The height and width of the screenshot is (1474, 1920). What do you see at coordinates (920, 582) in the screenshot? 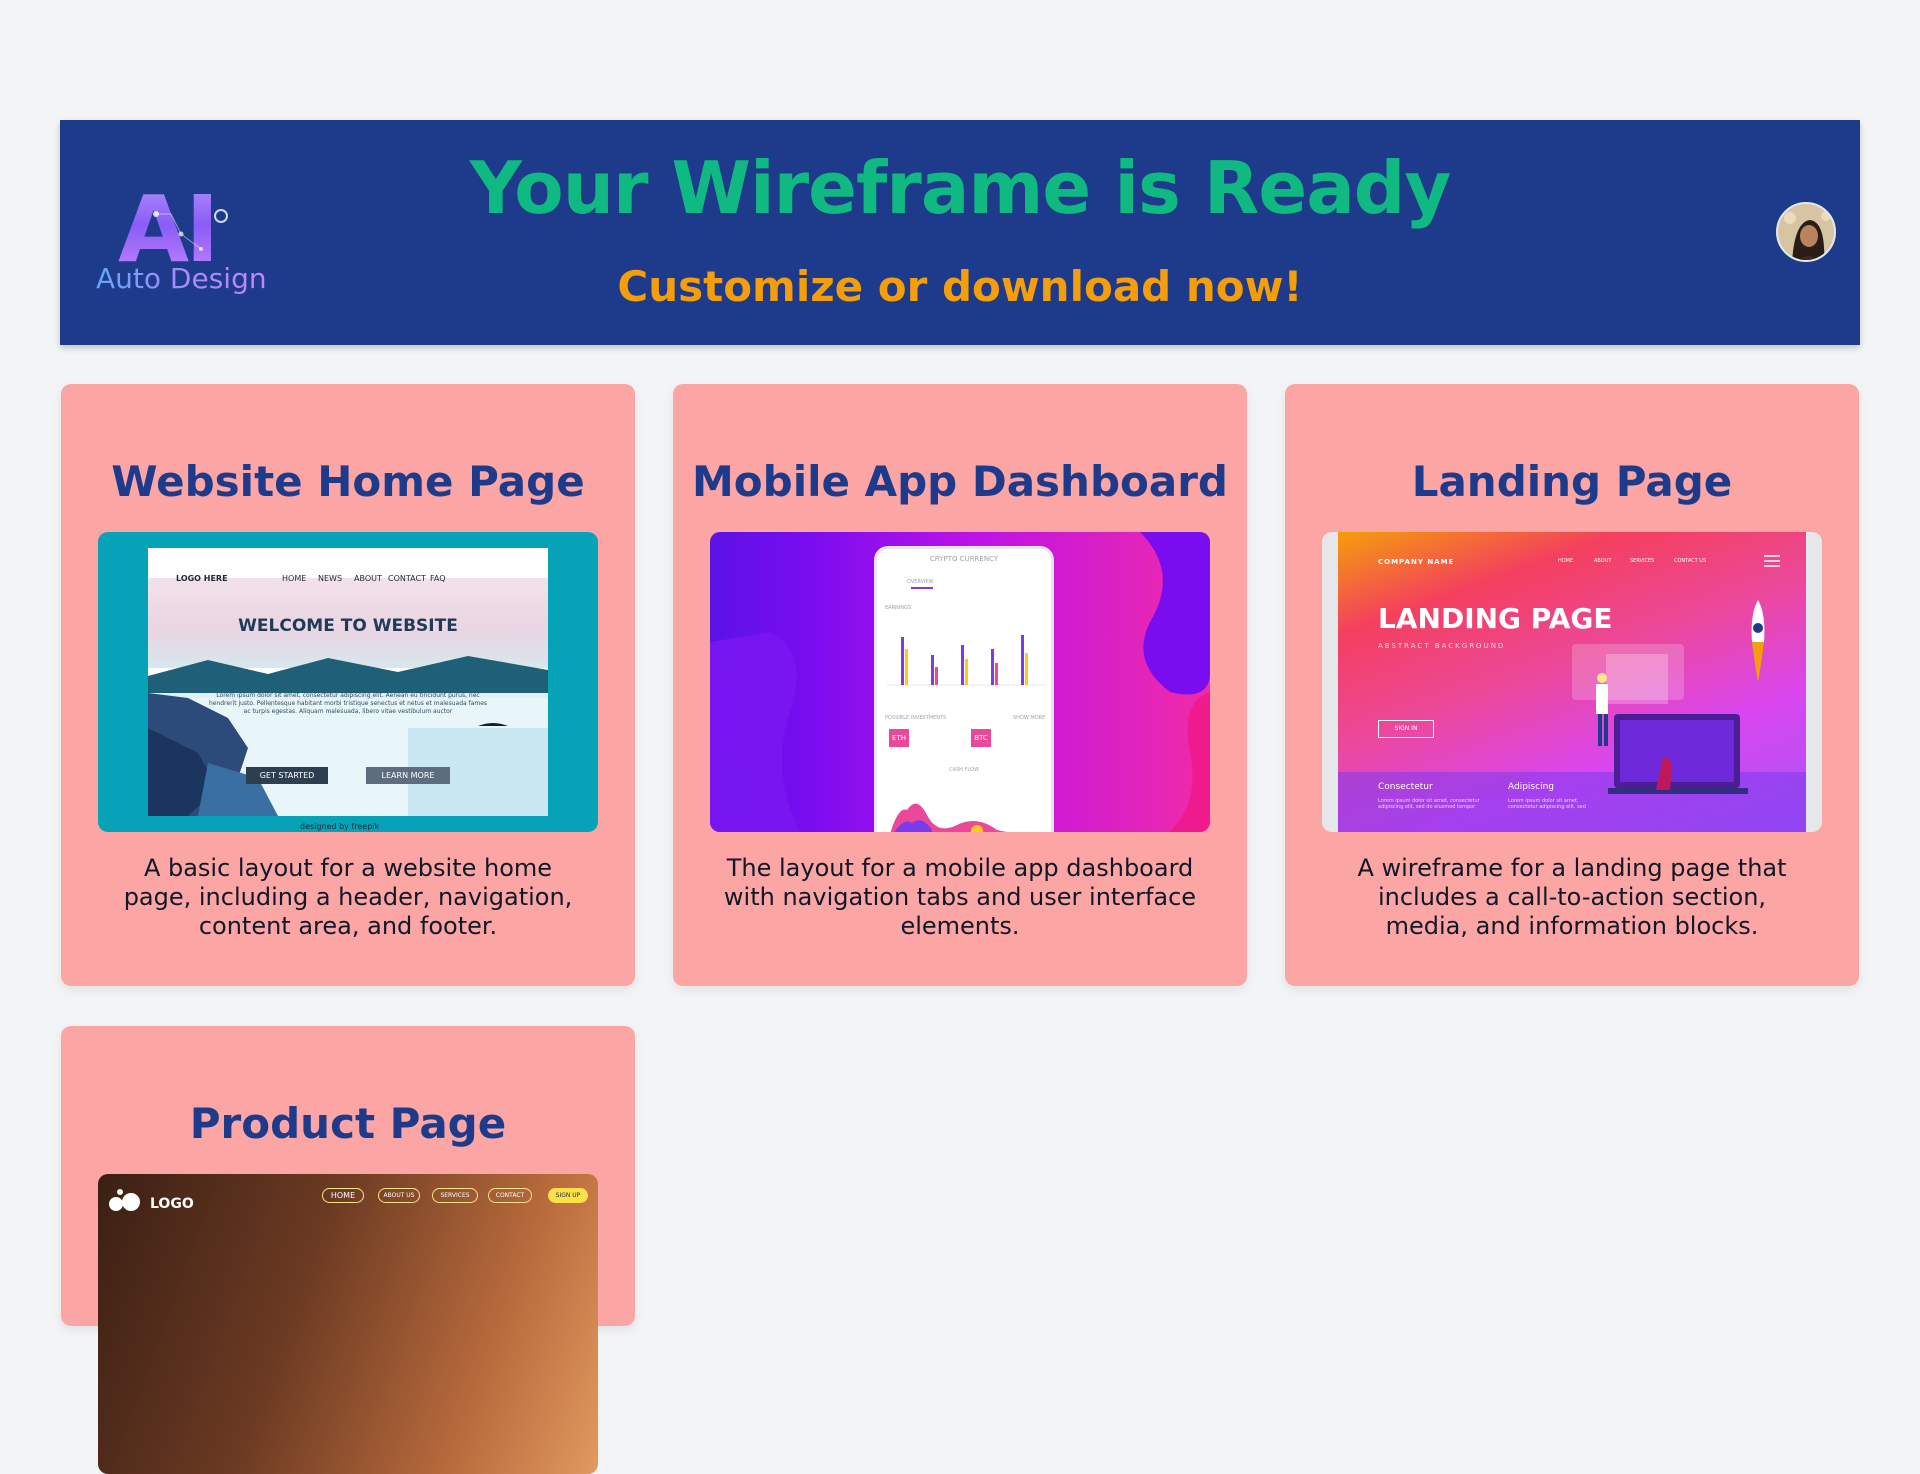
I see `preview-tab-overview: OVERVIEW` at bounding box center [920, 582].